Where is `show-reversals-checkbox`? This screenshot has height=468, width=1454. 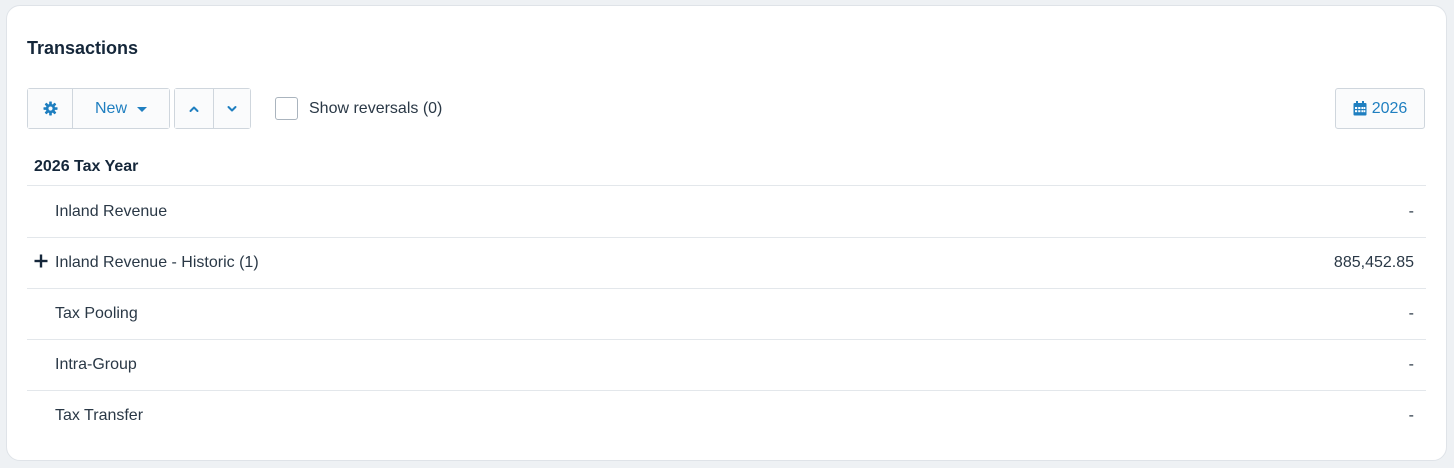 show-reversals-checkbox is located at coordinates (286, 108).